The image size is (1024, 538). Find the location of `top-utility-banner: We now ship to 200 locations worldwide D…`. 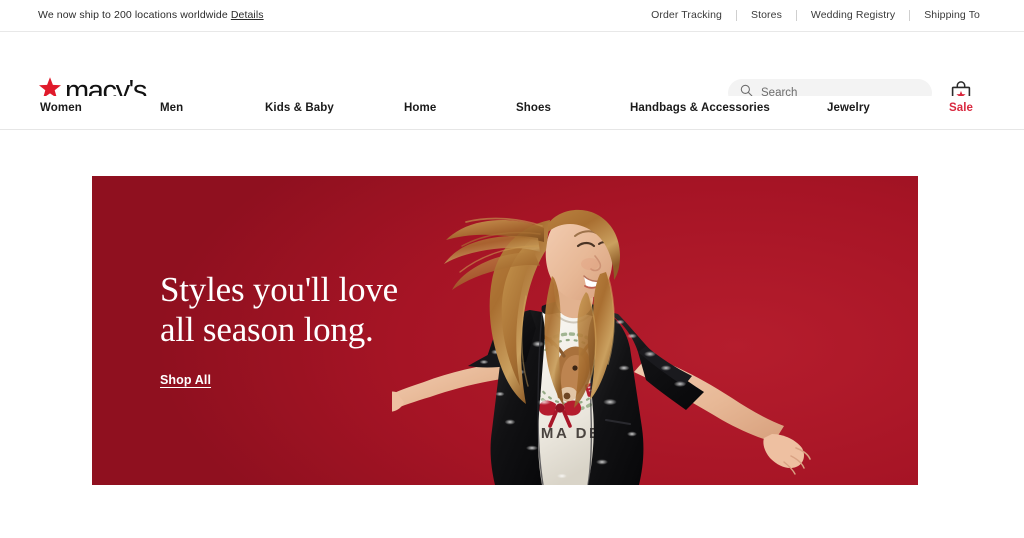

top-utility-banner: We now ship to 200 locations worldwide D… is located at coordinates (512, 16).